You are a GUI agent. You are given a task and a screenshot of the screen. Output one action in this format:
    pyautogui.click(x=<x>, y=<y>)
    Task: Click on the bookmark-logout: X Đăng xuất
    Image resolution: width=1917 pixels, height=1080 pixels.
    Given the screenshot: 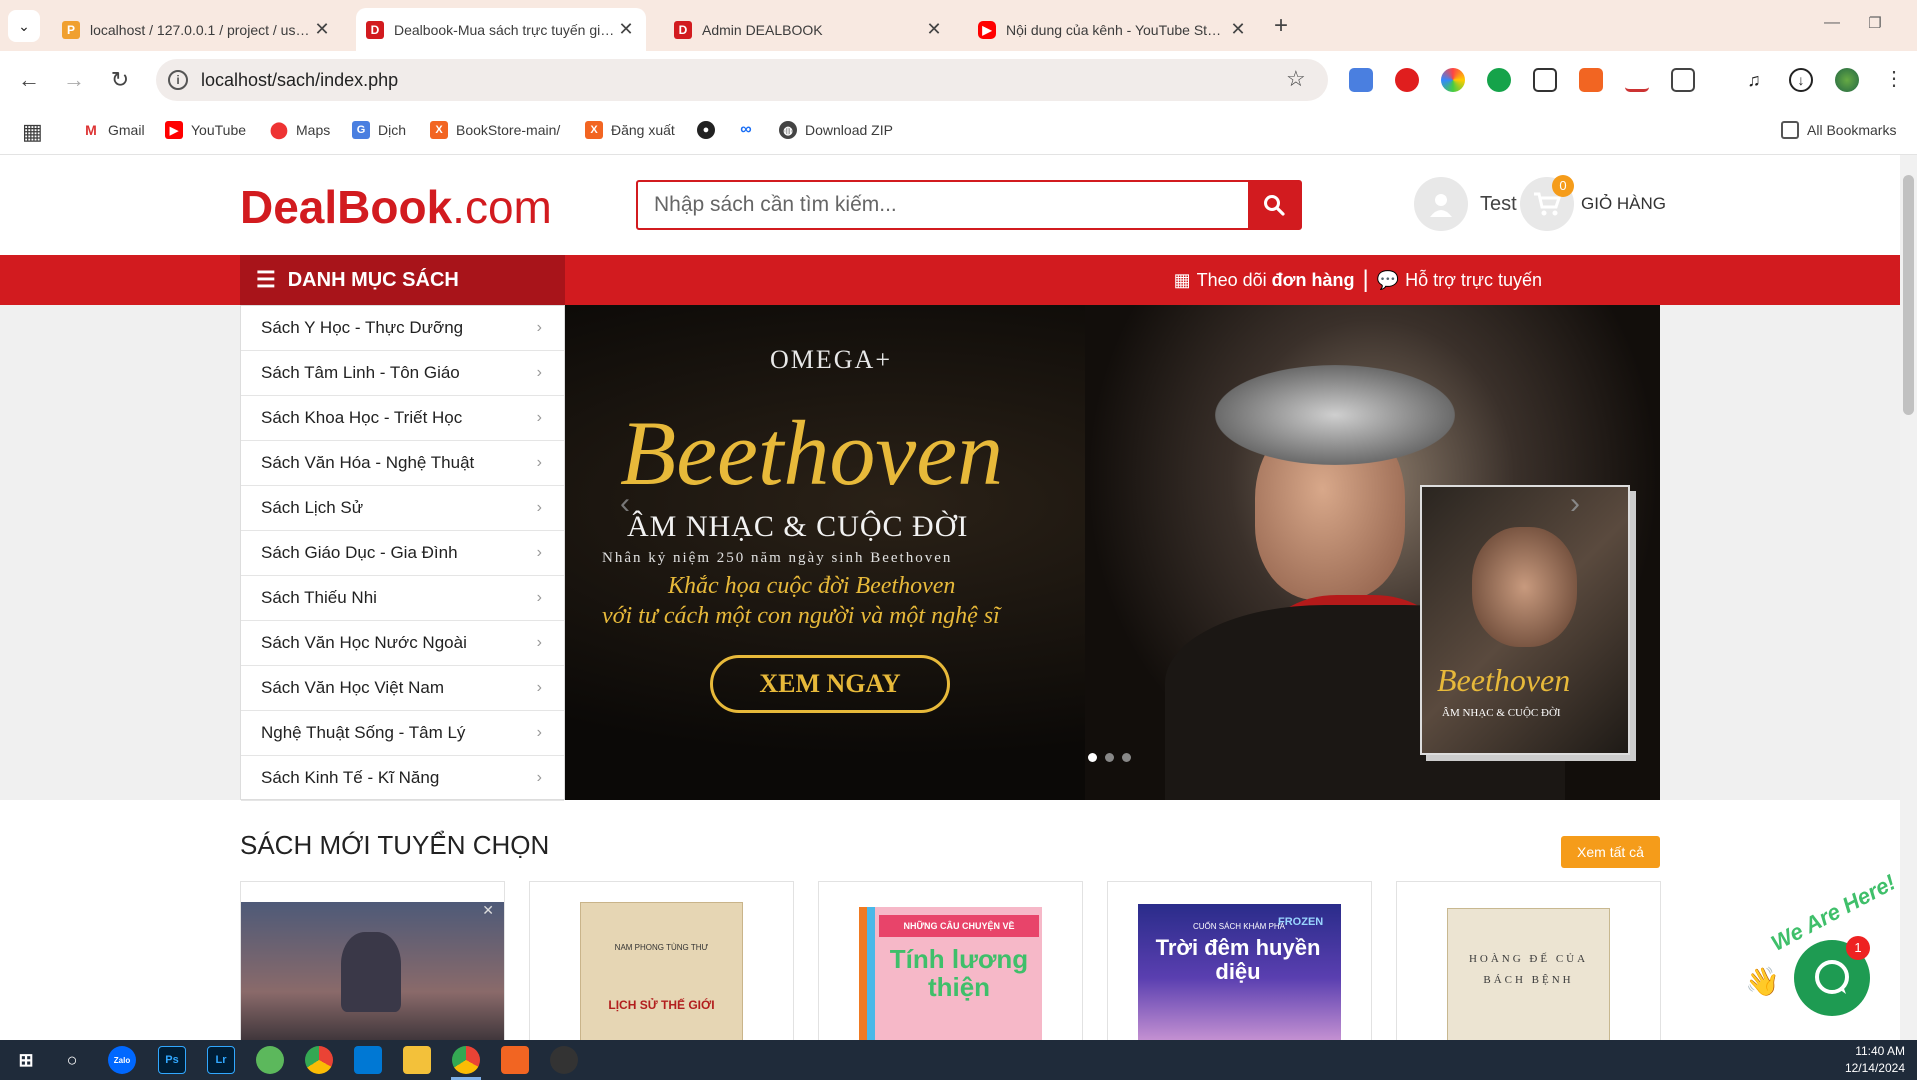 What is the action you would take?
    pyautogui.click(x=630, y=130)
    